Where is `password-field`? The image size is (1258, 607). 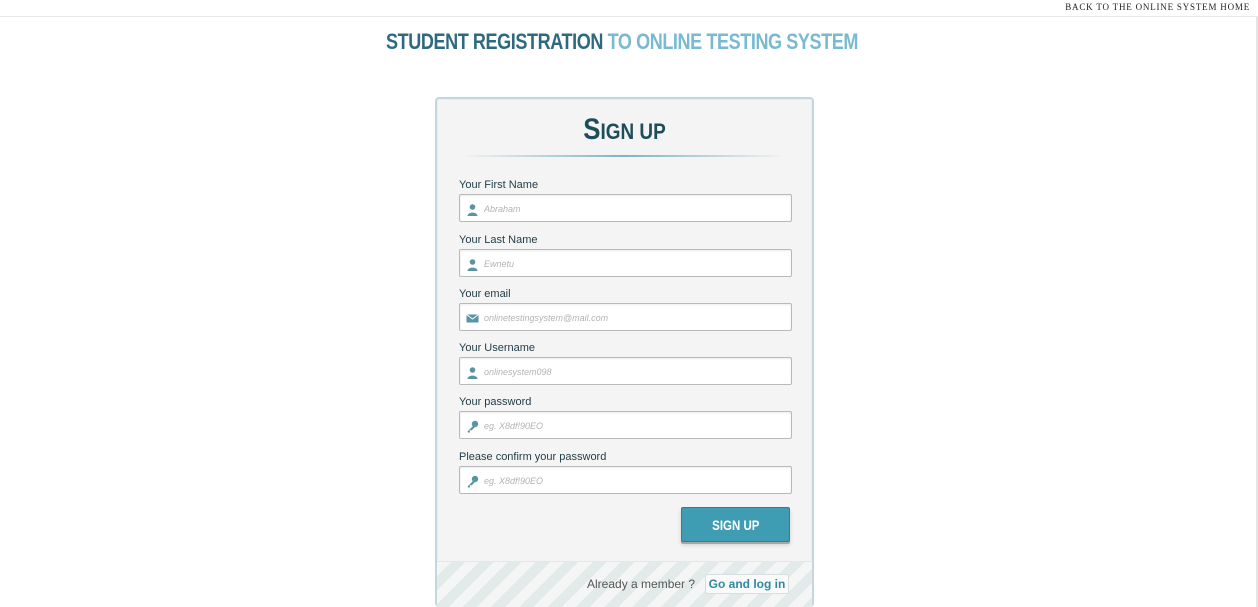 password-field is located at coordinates (625, 425).